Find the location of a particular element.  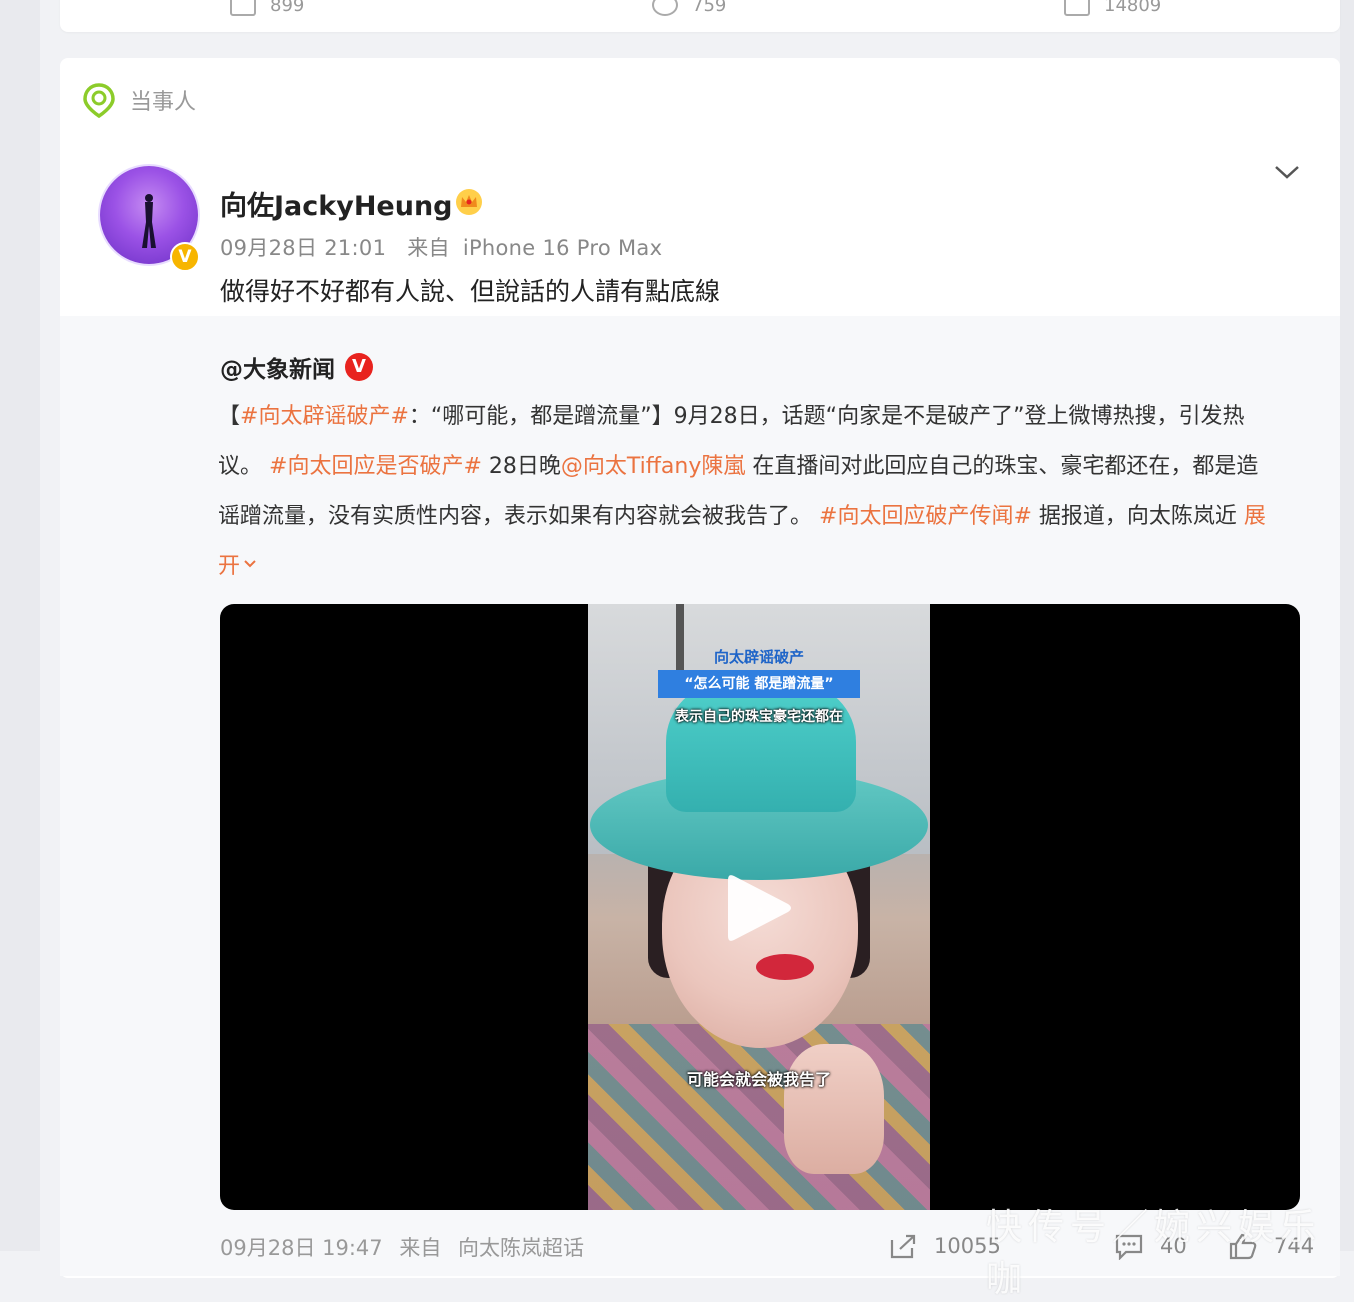

frame-hat-crown is located at coordinates (761, 747).